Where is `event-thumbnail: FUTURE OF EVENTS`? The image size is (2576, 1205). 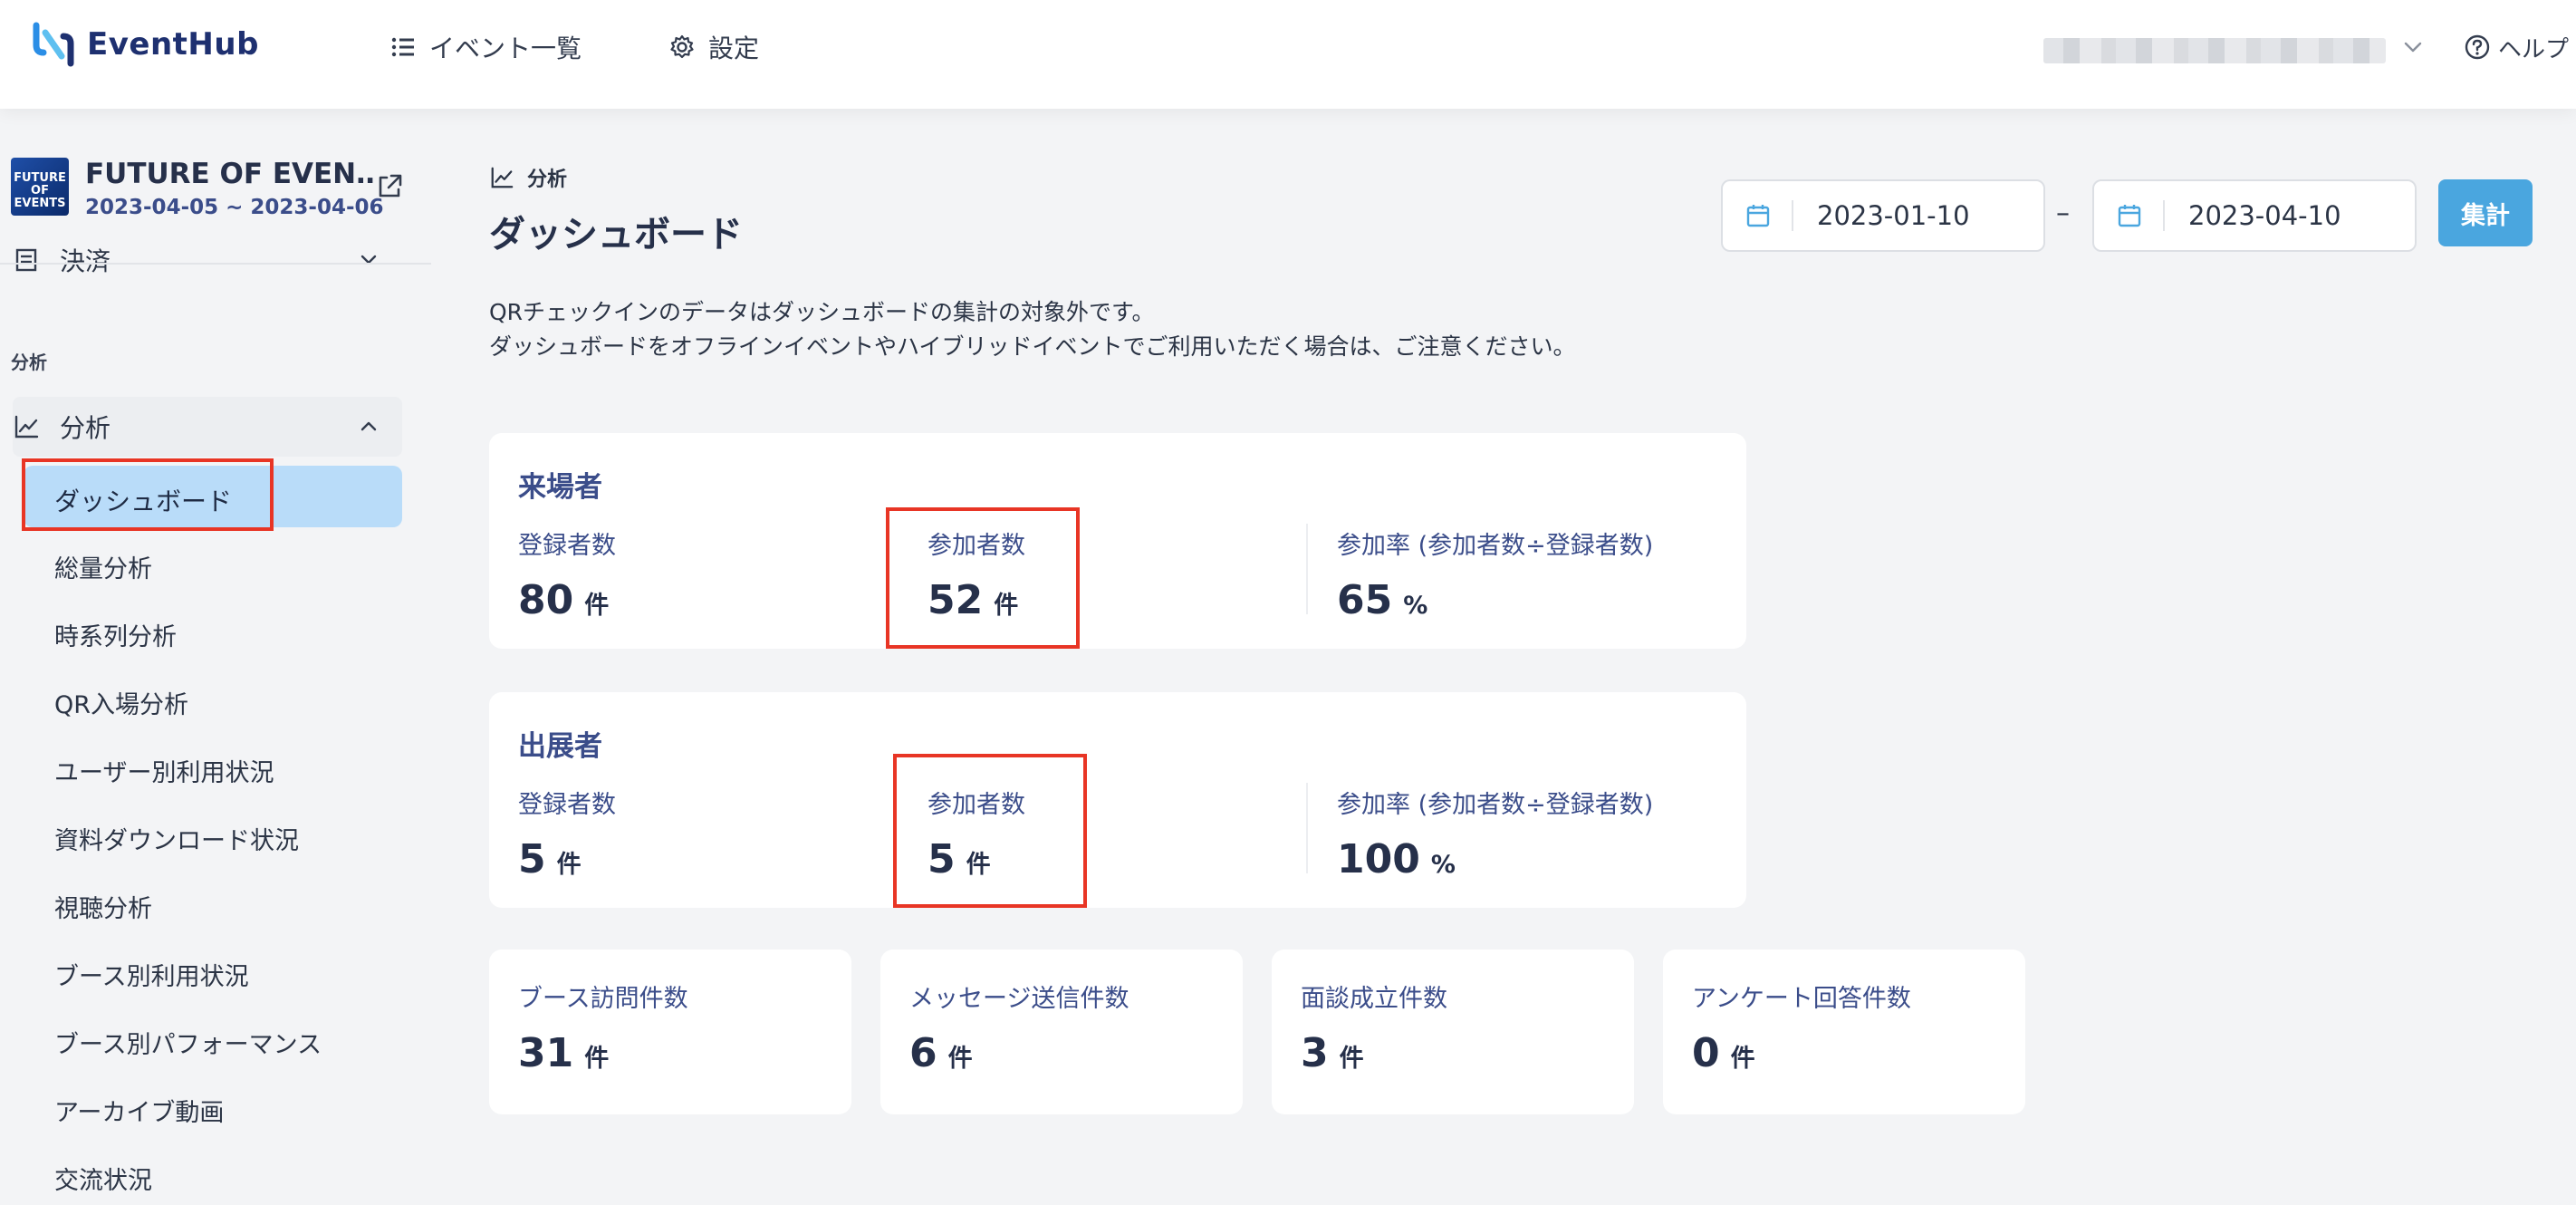
event-thumbnail: FUTURE OF EVENTS is located at coordinates (40, 187).